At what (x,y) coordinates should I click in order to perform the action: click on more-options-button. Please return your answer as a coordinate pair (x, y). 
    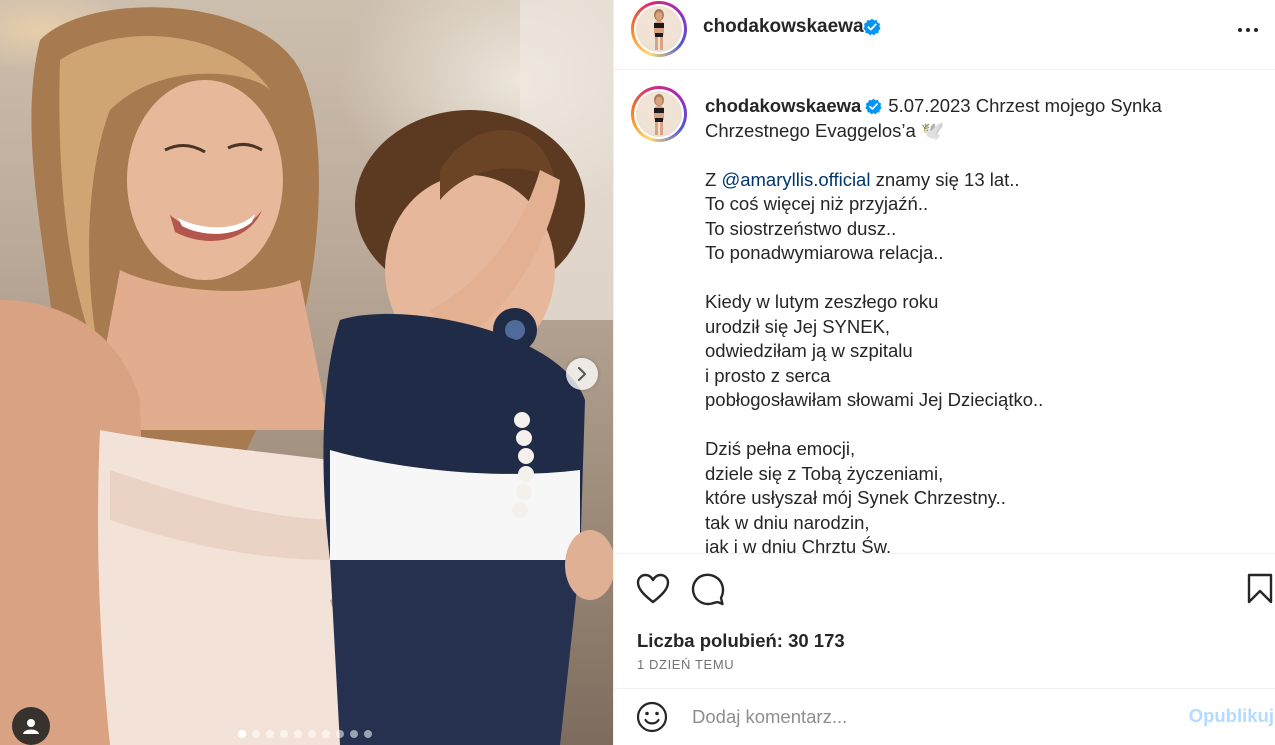
    Looking at the image, I should click on (1248, 32).